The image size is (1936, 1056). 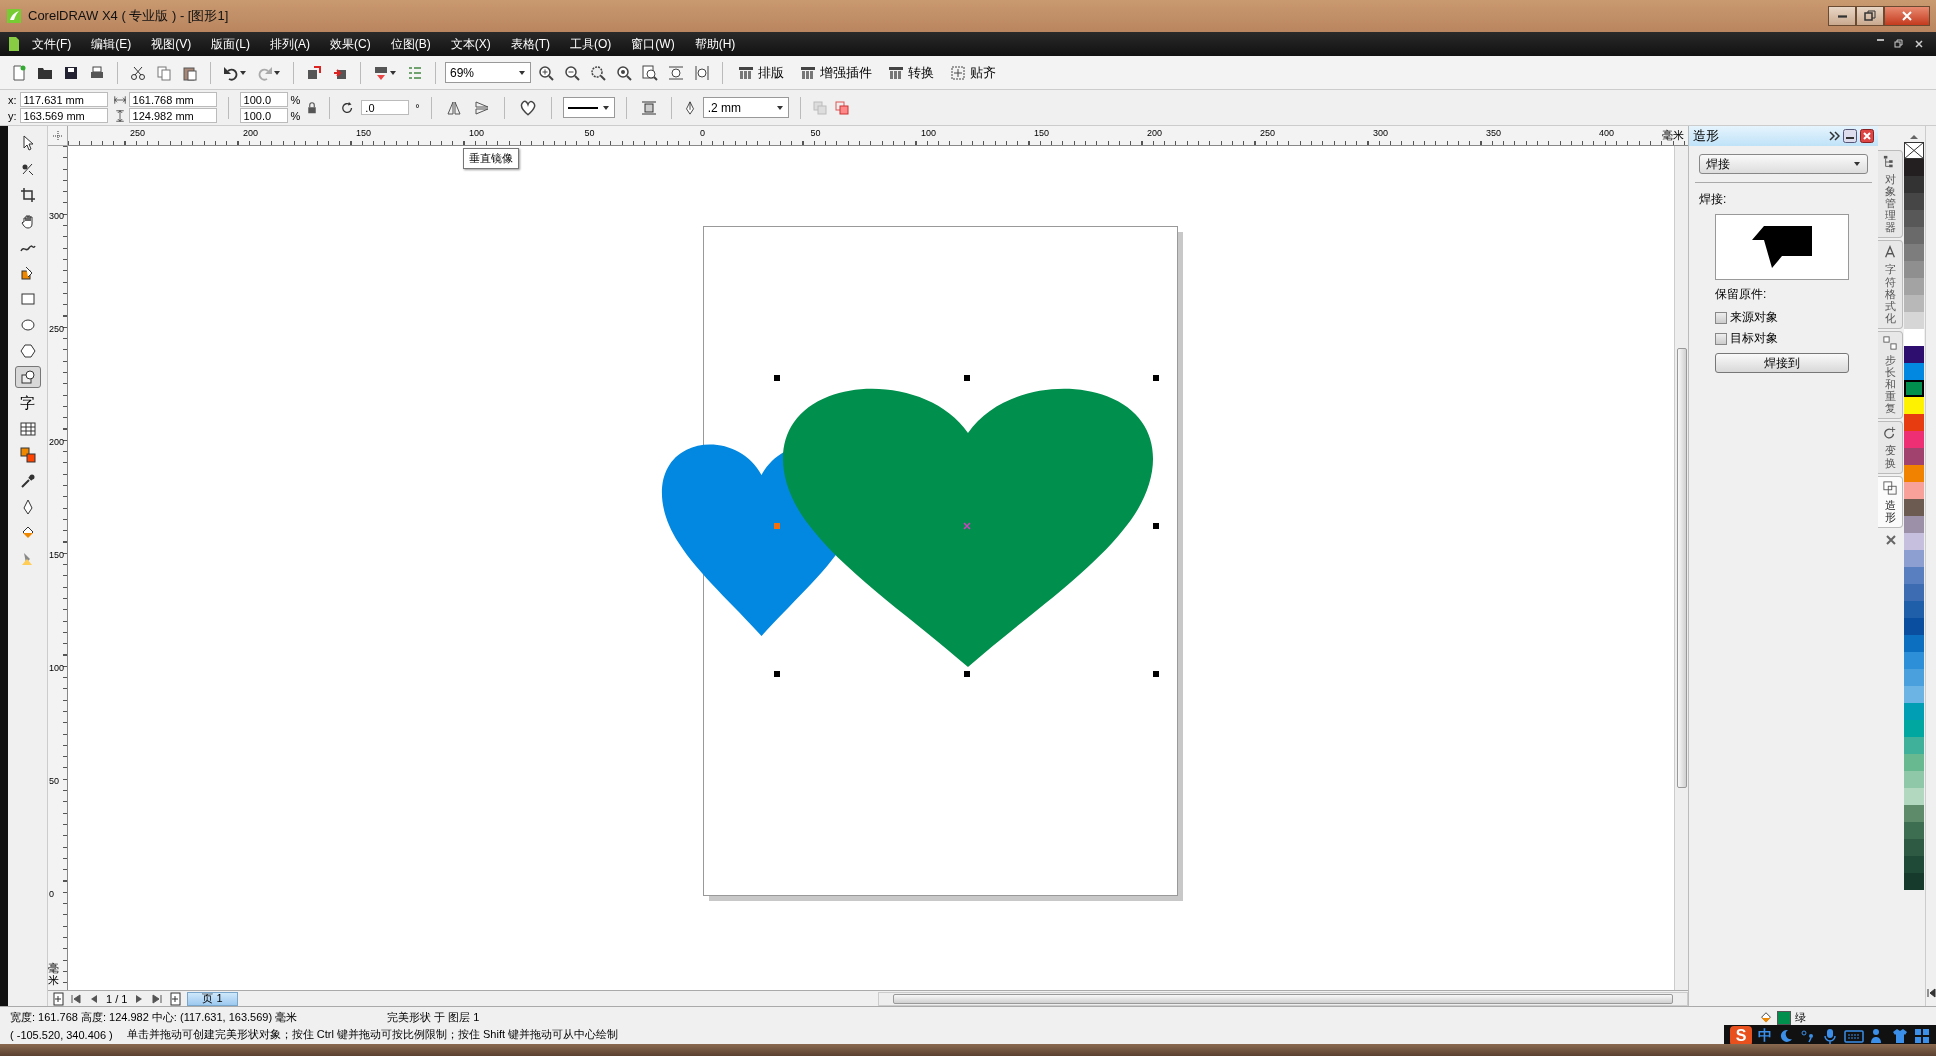 I want to click on section-label: 焊接:, so click(x=1713, y=199).